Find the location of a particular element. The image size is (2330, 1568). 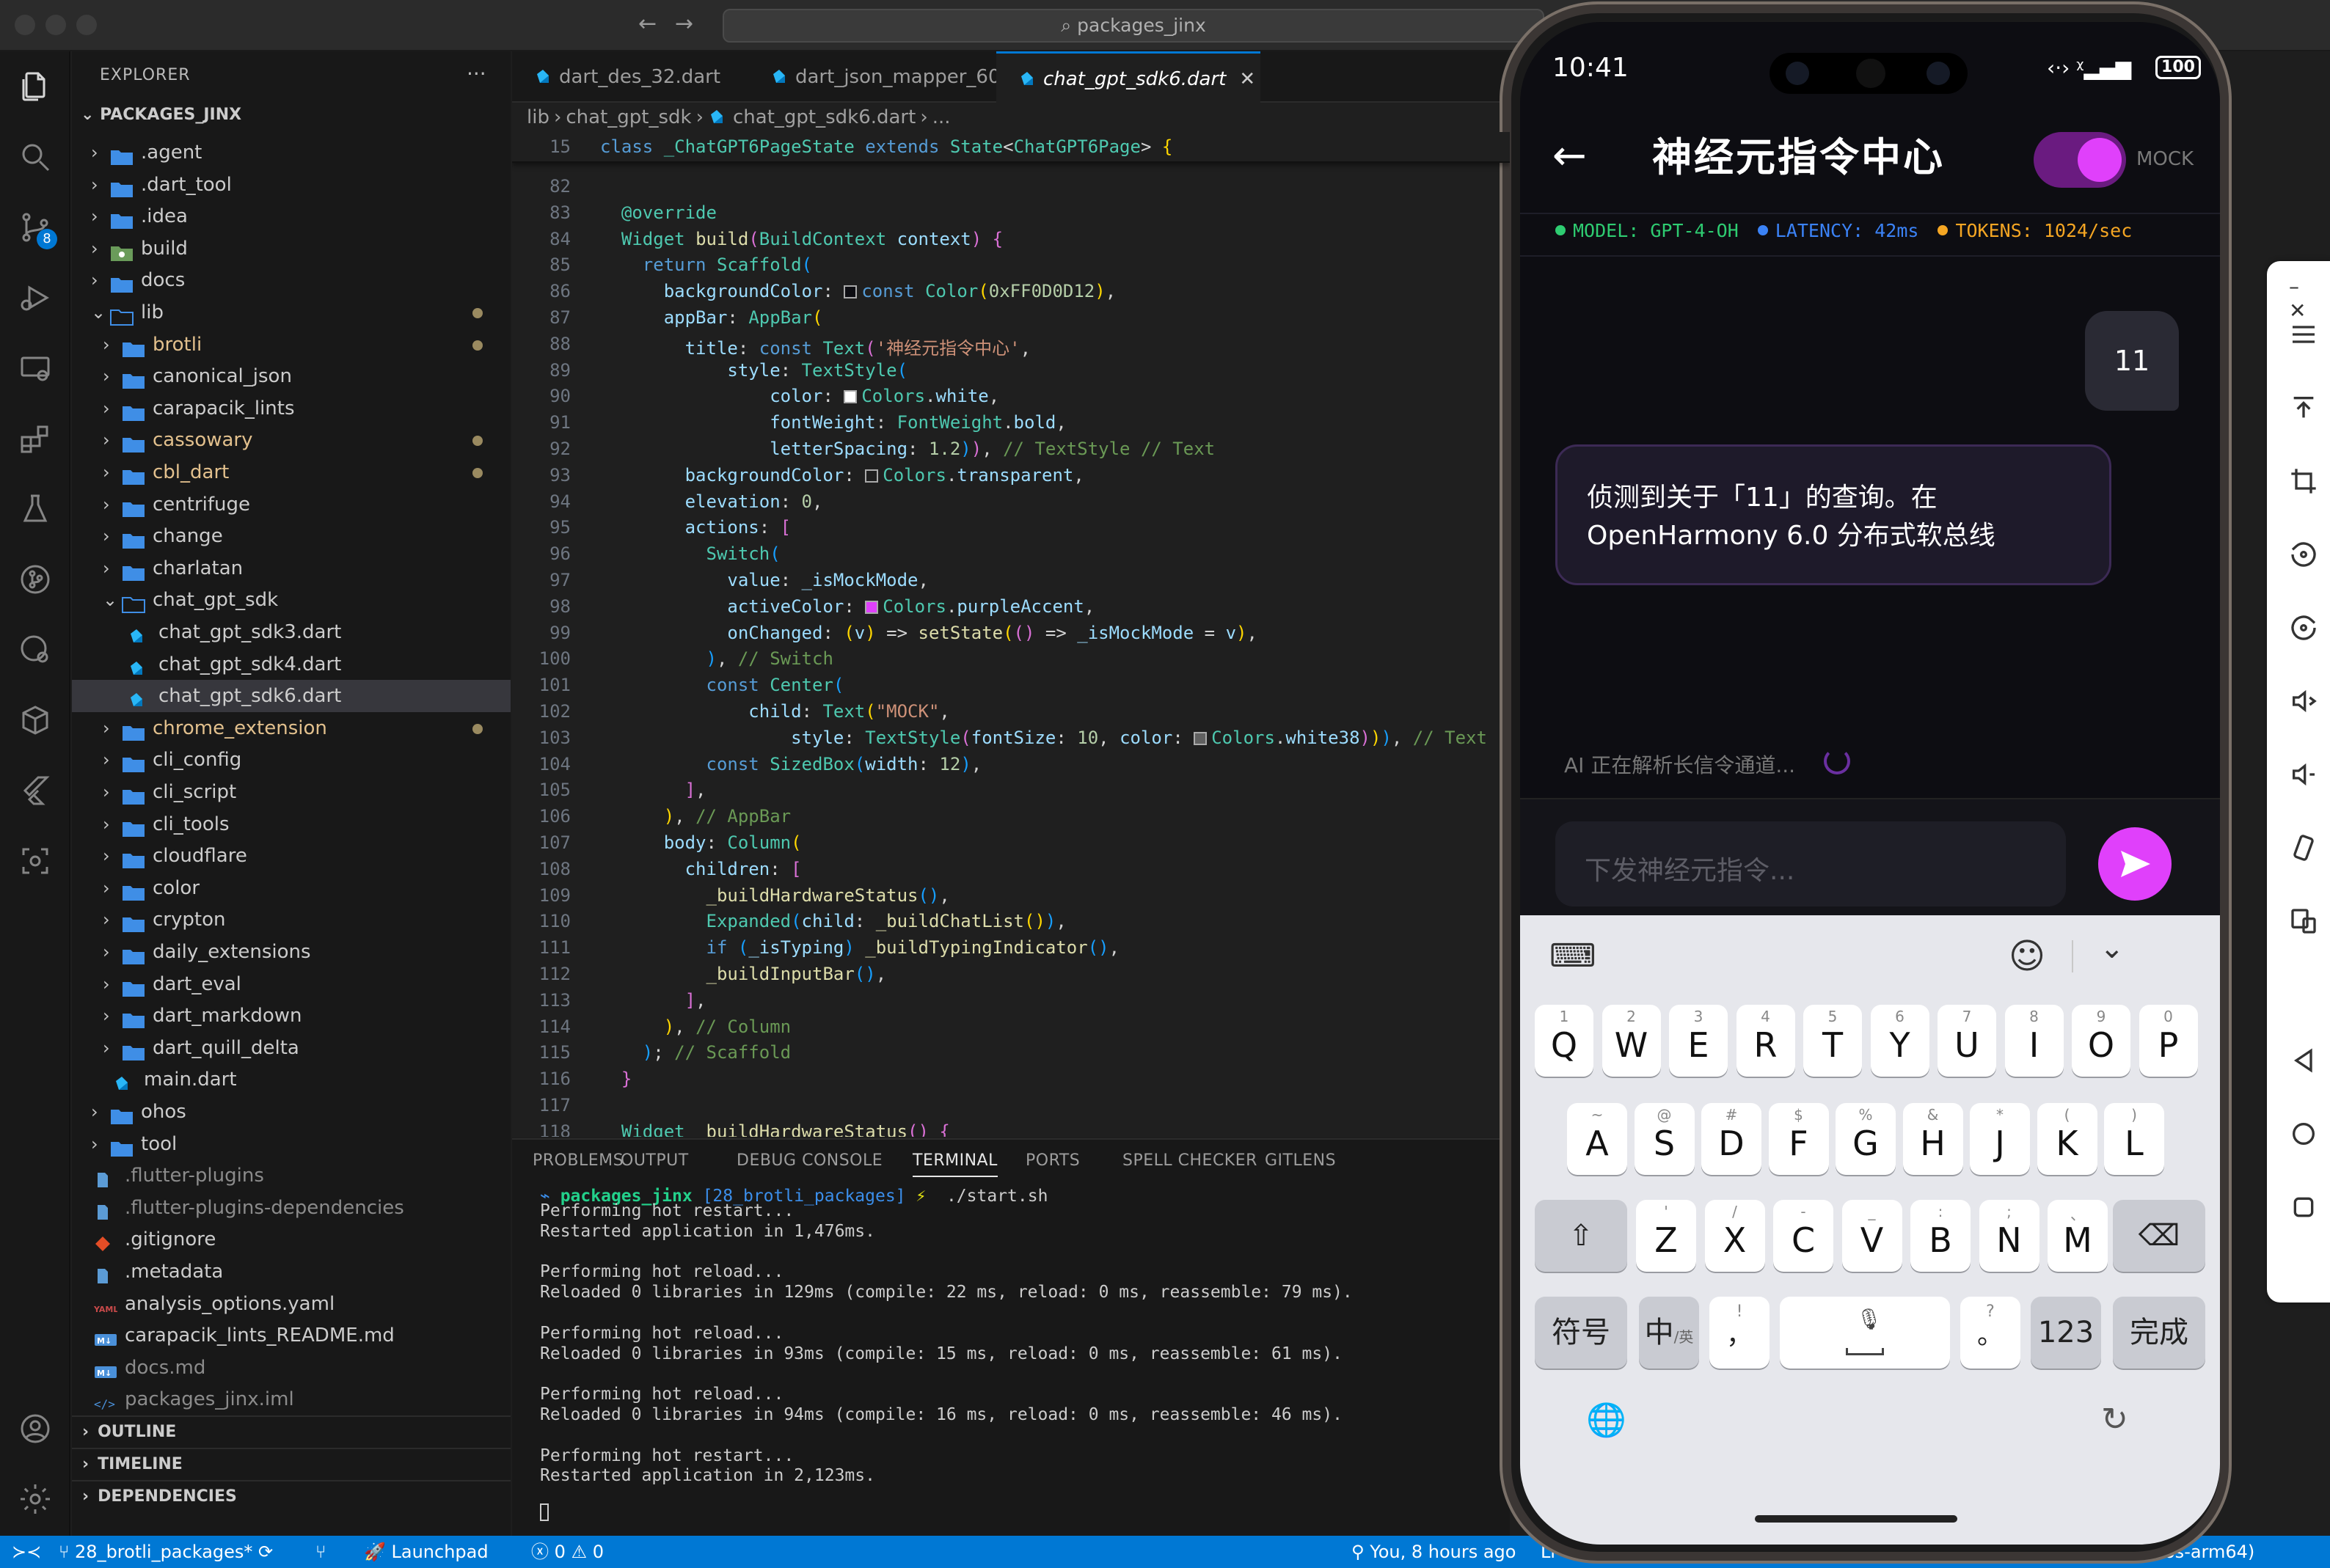

tree-item-folder: › carapacik_lints is located at coordinates (291, 408).